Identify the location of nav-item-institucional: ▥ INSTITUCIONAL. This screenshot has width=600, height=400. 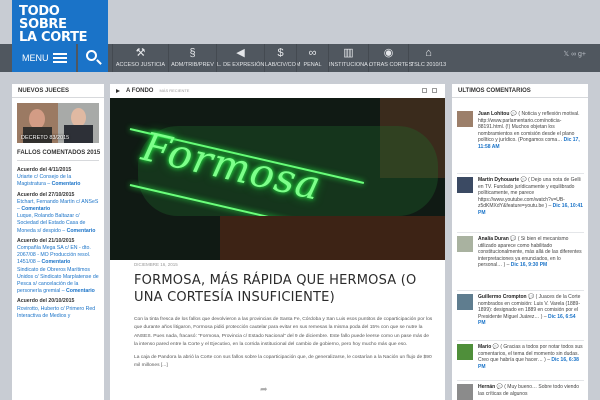
(349, 58).